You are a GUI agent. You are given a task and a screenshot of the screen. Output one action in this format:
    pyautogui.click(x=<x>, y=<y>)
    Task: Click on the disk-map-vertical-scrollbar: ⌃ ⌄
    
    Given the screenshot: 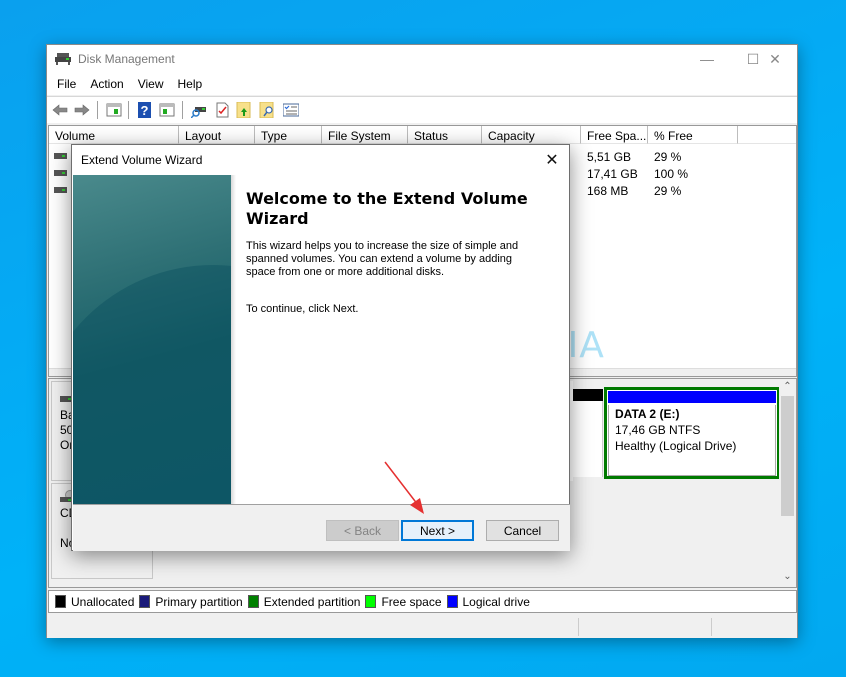 What is the action you would take?
    pyautogui.click(x=787, y=483)
    